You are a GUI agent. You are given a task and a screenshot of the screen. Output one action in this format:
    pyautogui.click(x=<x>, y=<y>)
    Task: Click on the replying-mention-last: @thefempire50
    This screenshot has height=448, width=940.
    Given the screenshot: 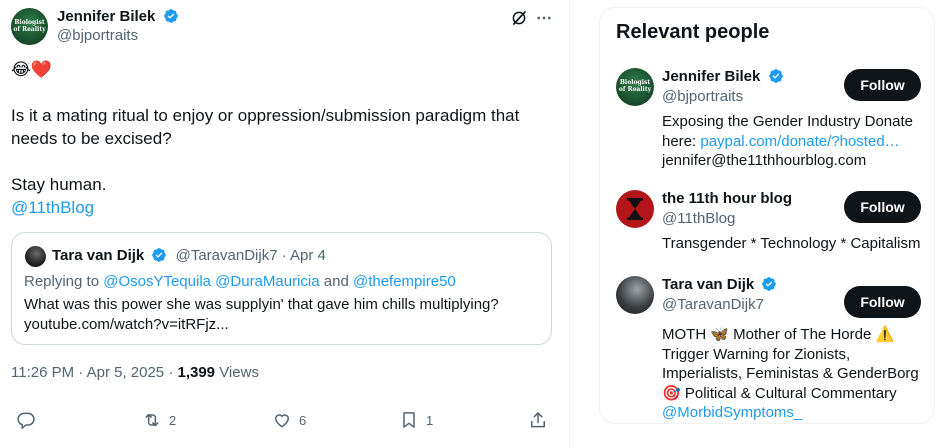 What is the action you would take?
    pyautogui.click(x=404, y=281)
    